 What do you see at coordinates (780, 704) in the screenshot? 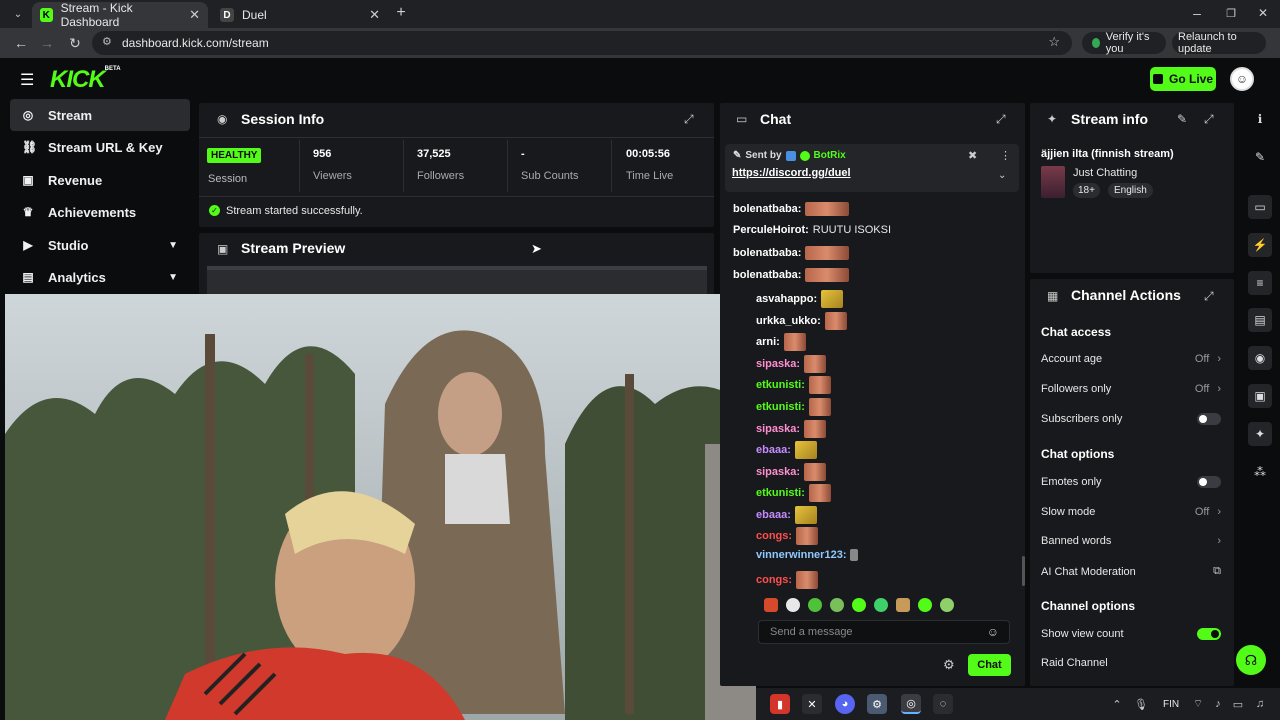
I see `app-red-icon: ▮` at bounding box center [780, 704].